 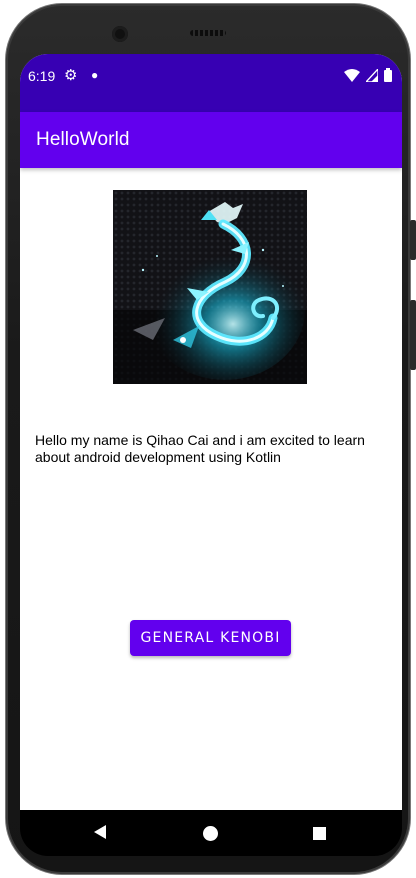 I want to click on front-camera, so click(x=120, y=34).